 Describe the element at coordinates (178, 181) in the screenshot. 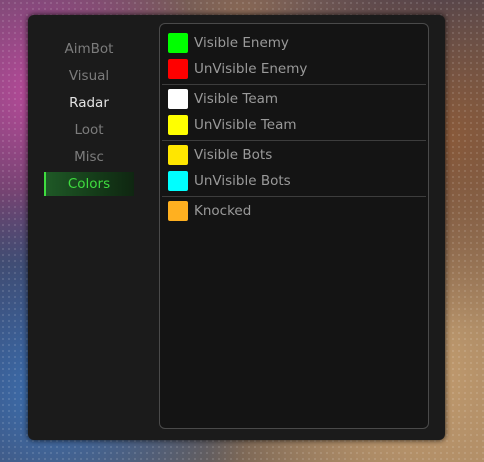

I see `color-swatch-unvisible-bots` at that location.